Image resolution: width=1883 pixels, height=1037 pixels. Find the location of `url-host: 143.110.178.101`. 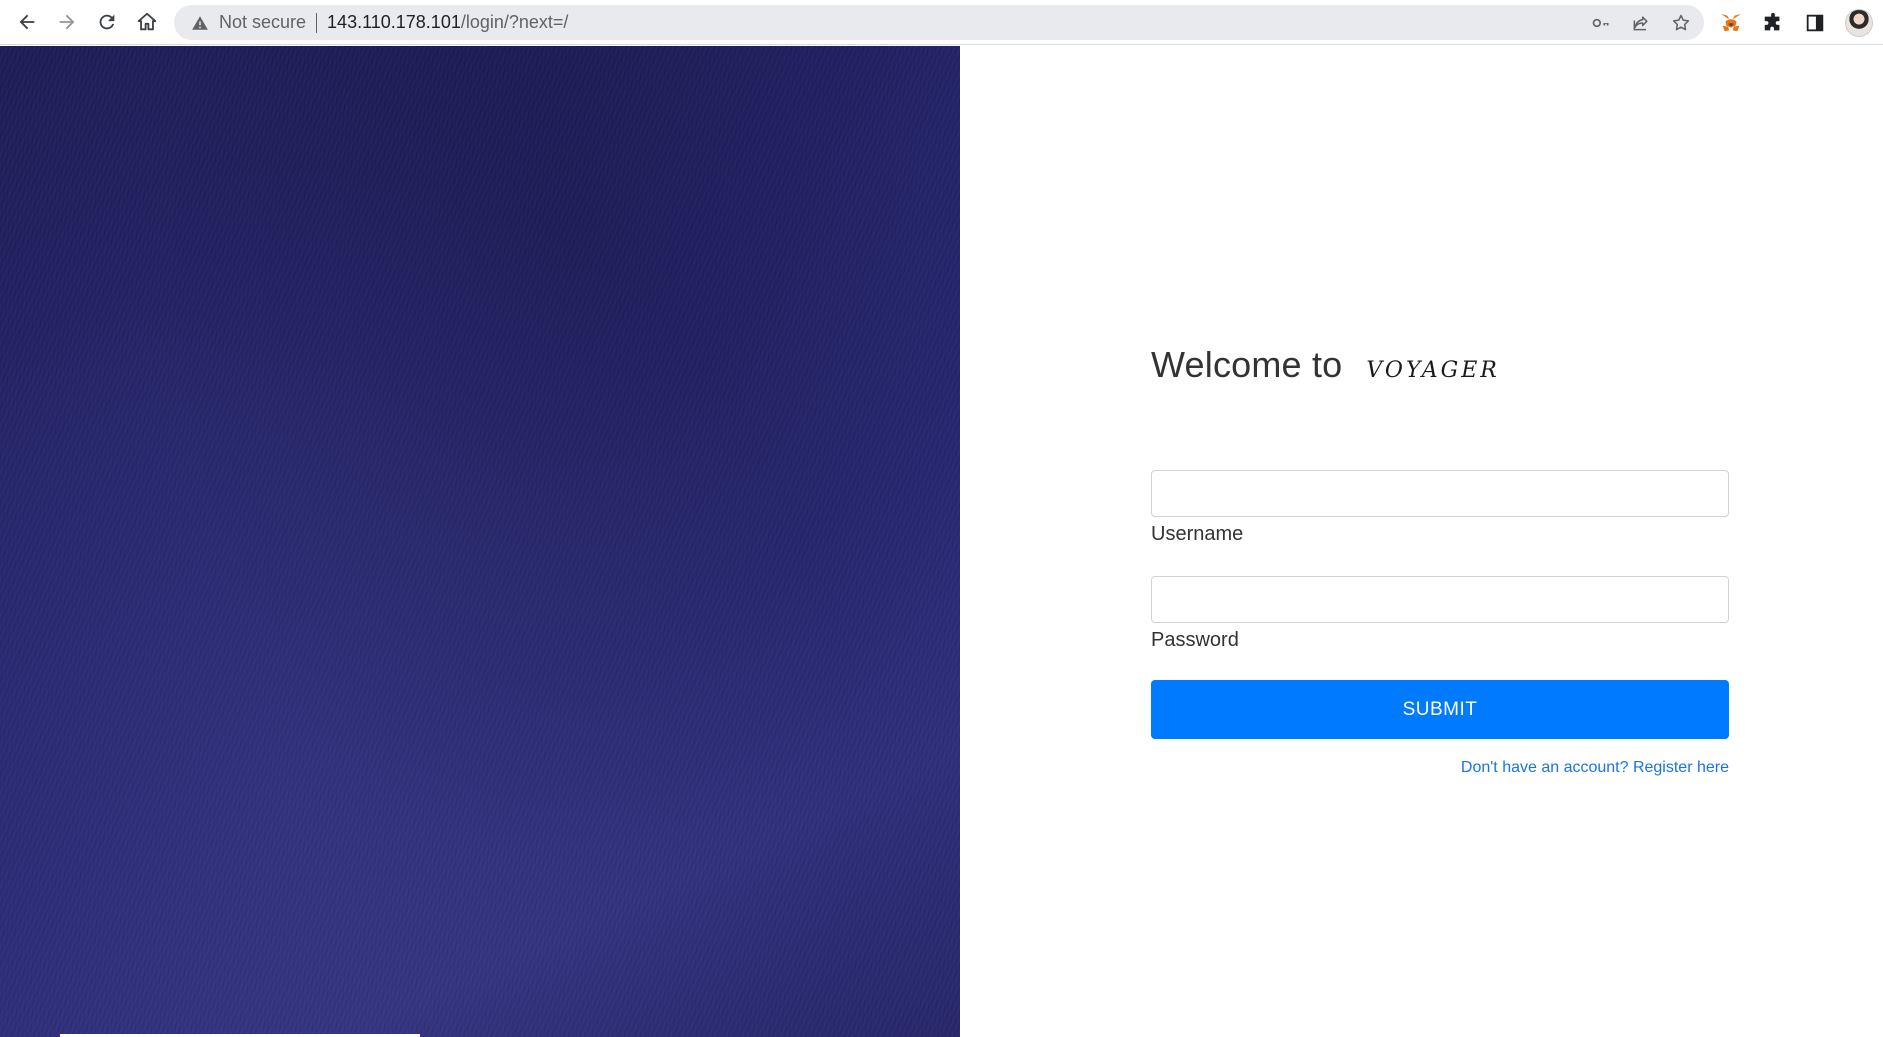

url-host: 143.110.178.101 is located at coordinates (394, 22).